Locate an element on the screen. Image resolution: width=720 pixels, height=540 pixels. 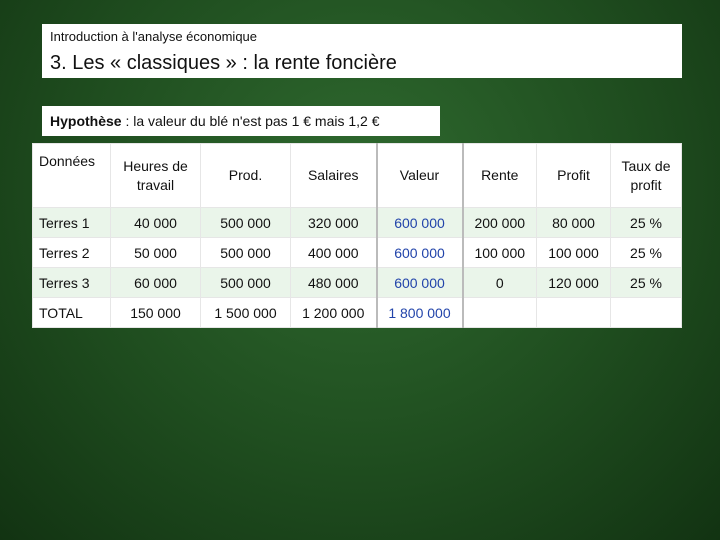
header-prod: Prod. is located at coordinates (245, 175).